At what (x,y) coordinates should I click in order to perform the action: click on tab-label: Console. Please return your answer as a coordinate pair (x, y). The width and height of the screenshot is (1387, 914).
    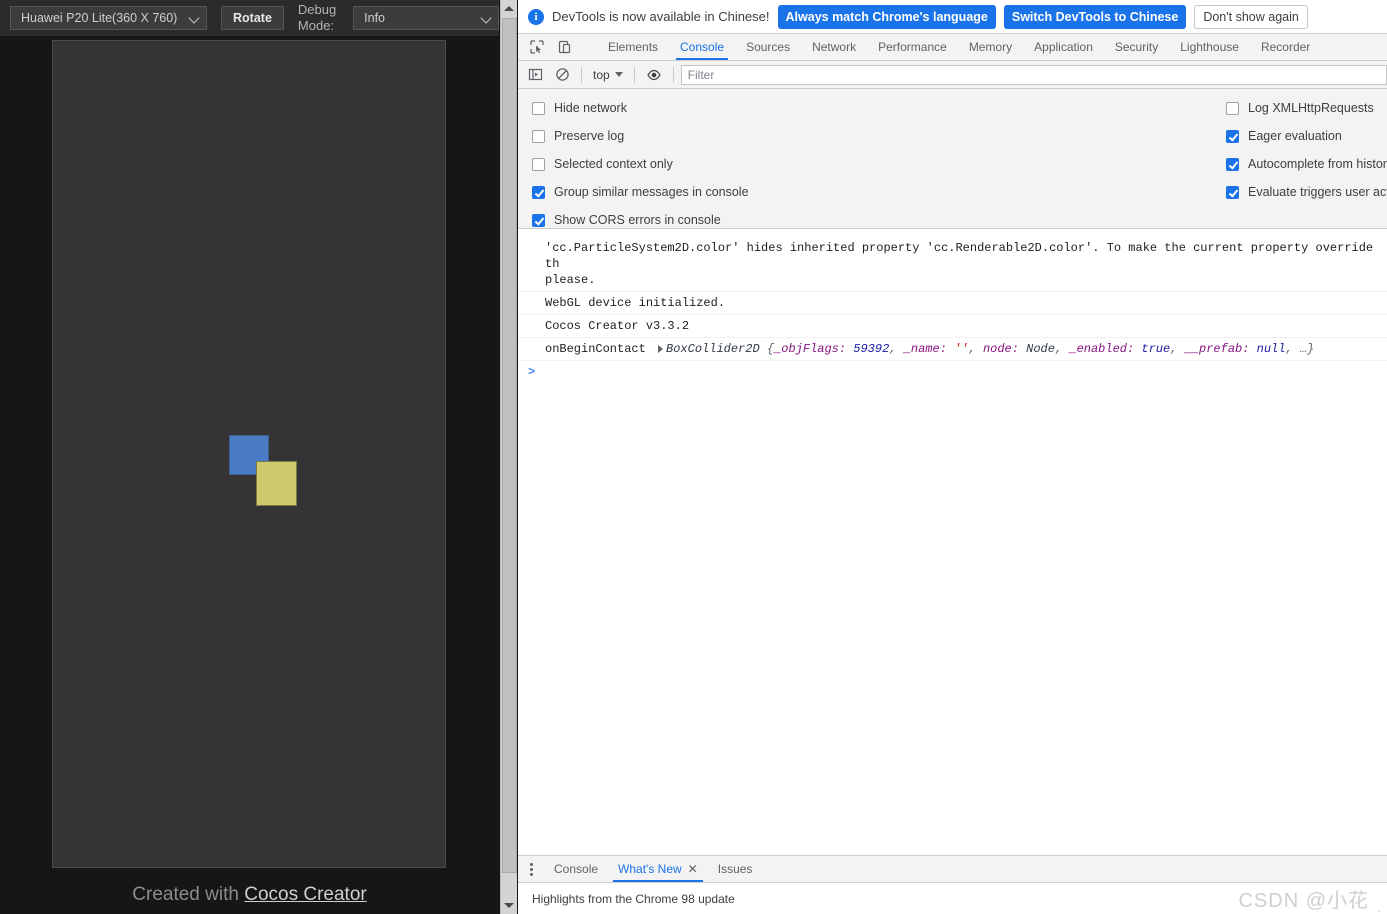
    Looking at the image, I should click on (702, 47).